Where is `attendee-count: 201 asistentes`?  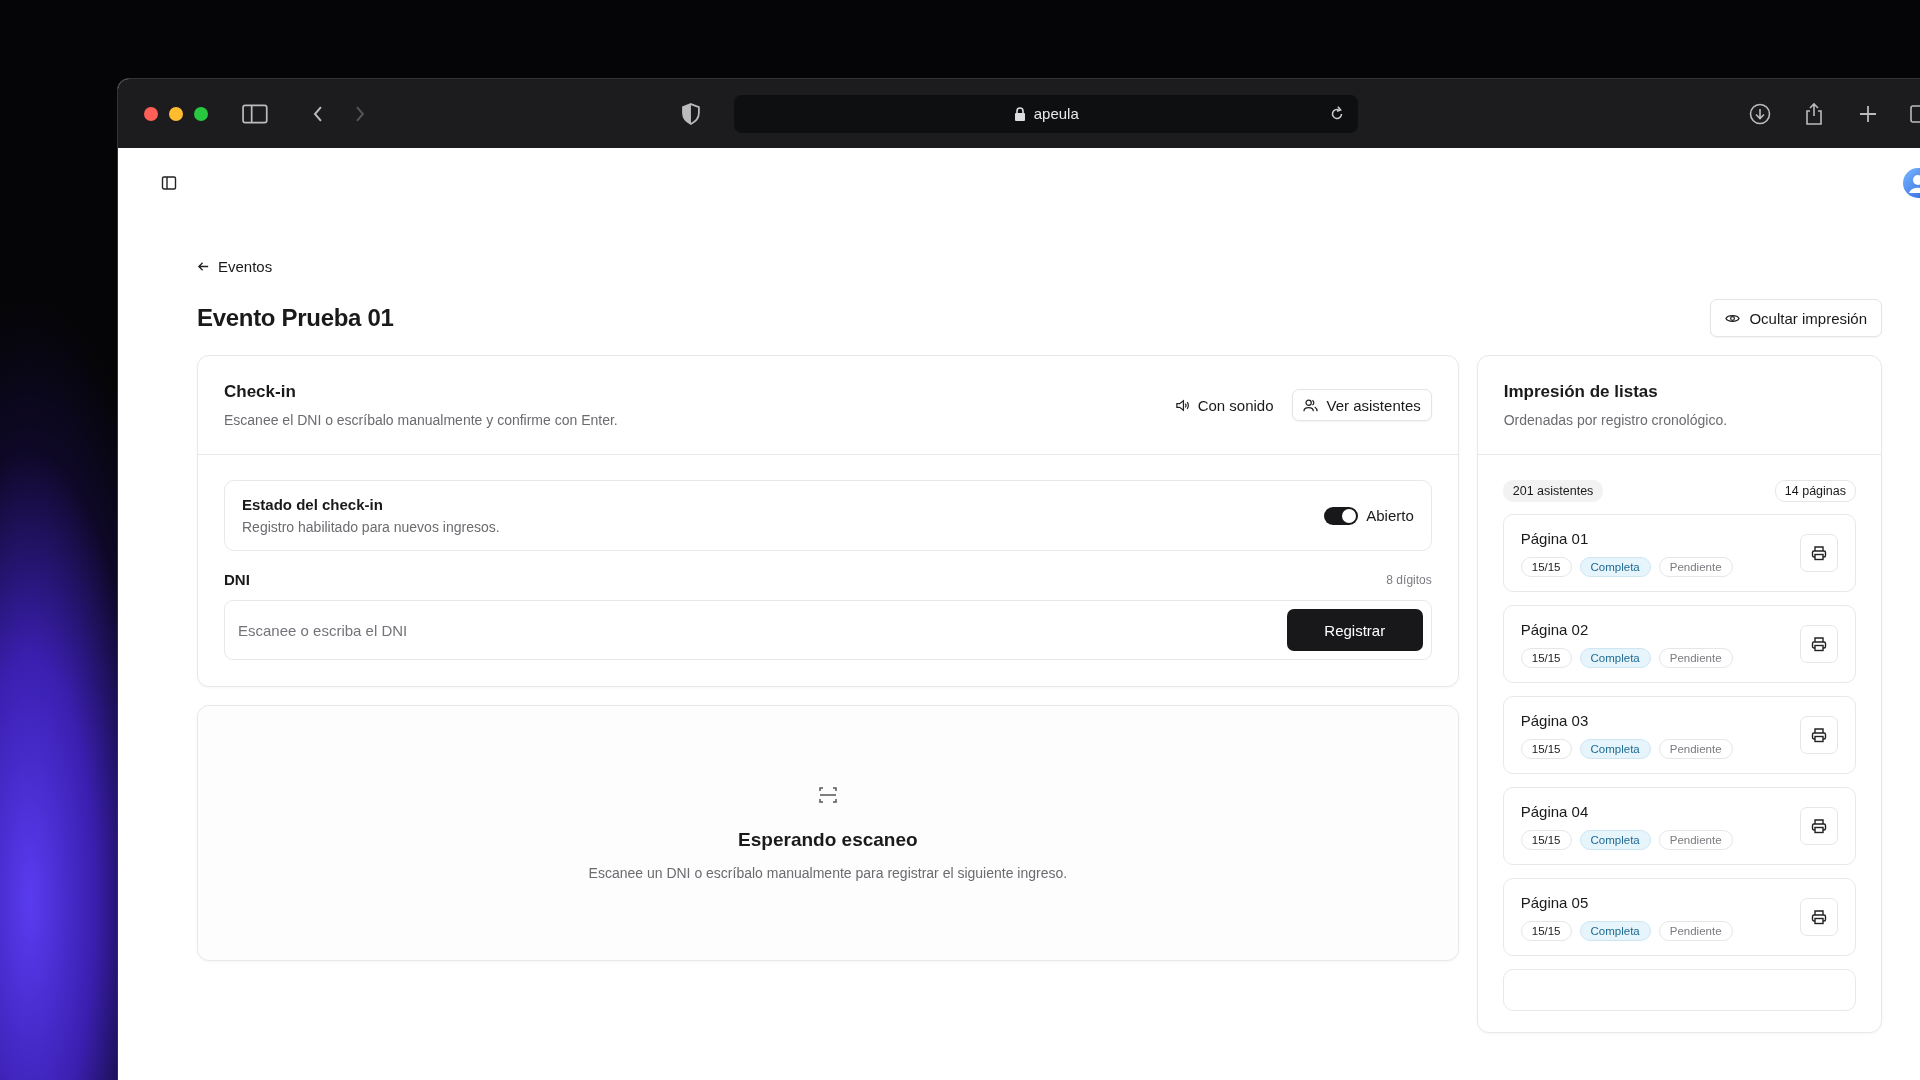 attendee-count: 201 asistentes is located at coordinates (1553, 491).